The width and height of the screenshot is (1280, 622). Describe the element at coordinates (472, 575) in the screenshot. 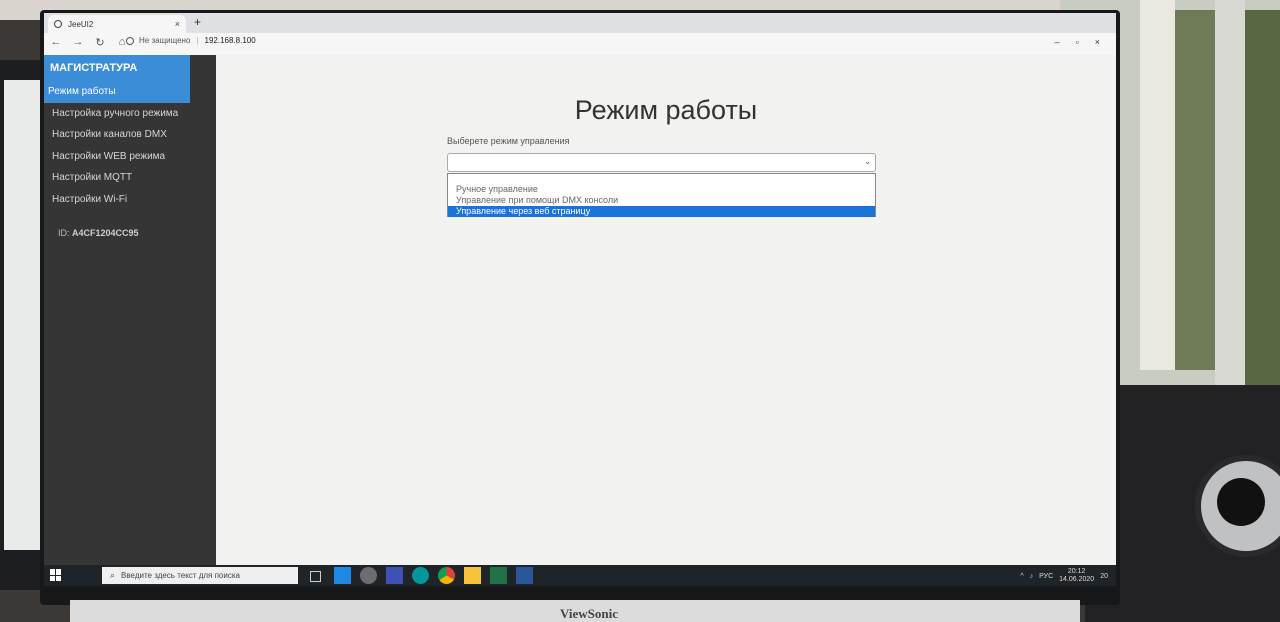

I see `file-explorer-icon` at that location.